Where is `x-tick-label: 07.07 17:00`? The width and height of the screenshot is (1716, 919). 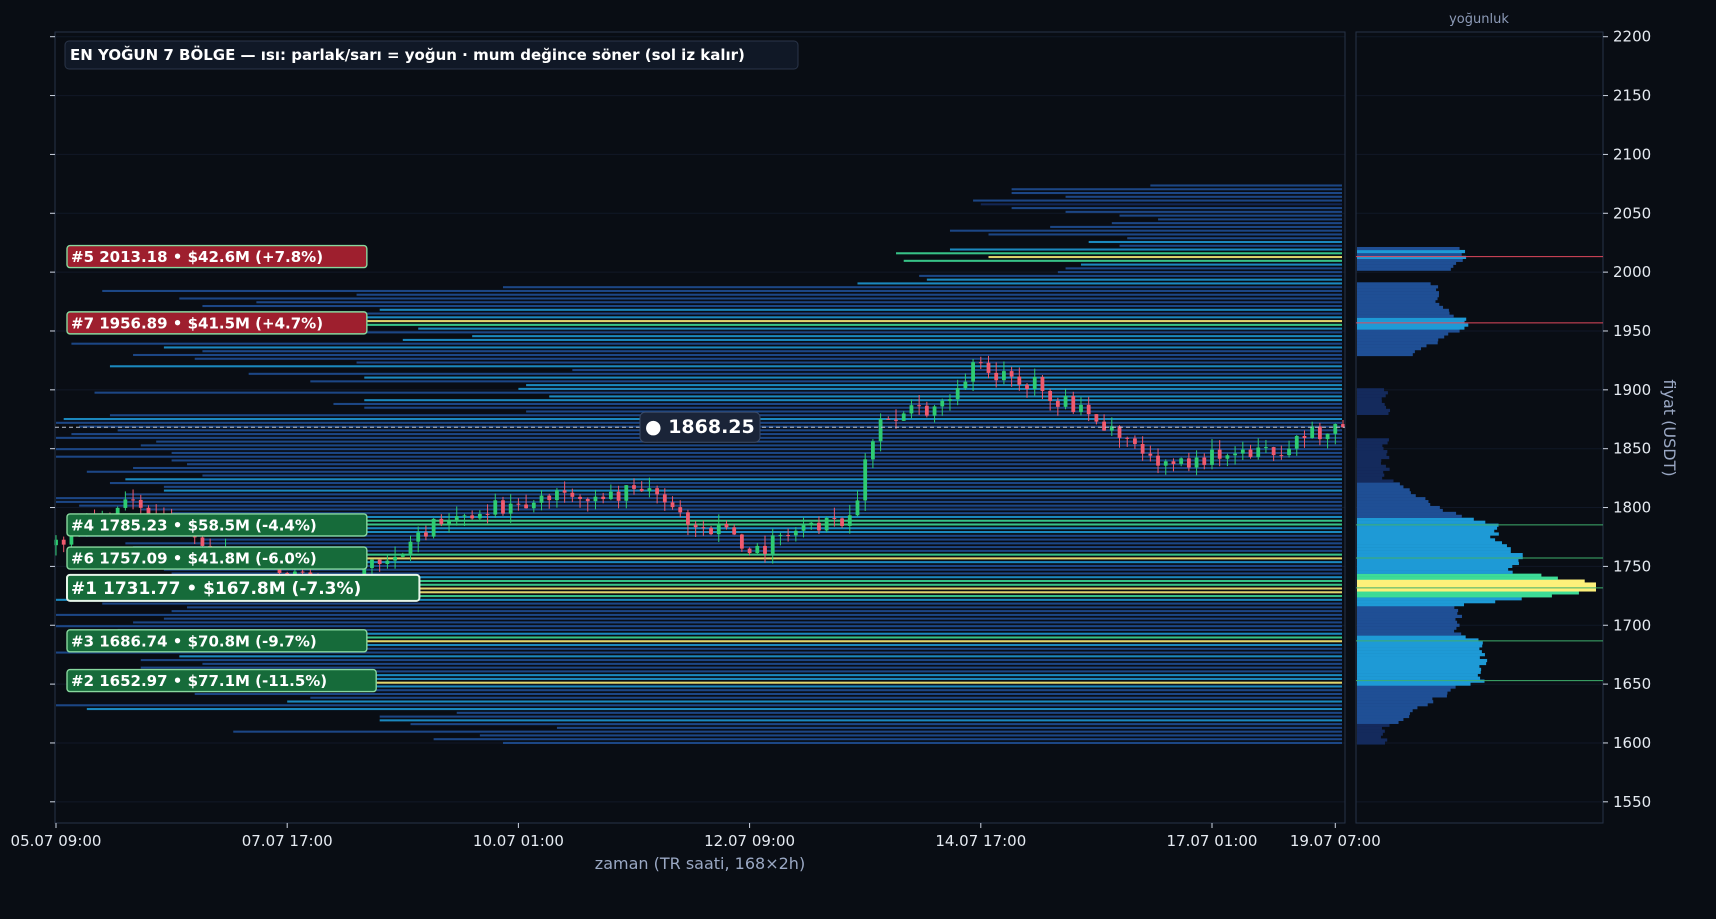
x-tick-label: 07.07 17:00 is located at coordinates (287, 841).